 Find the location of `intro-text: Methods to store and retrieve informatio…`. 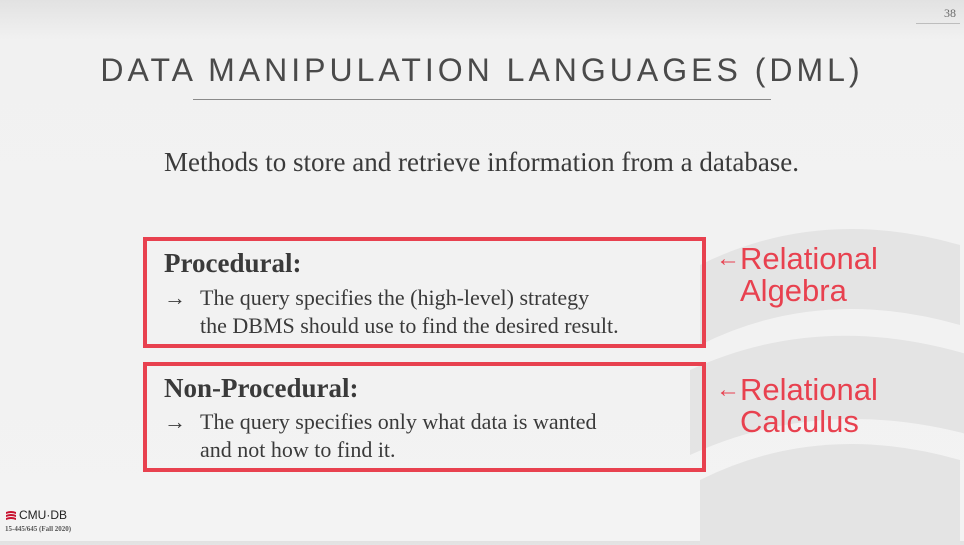

intro-text: Methods to store and retrieve informatio… is located at coordinates (482, 162).